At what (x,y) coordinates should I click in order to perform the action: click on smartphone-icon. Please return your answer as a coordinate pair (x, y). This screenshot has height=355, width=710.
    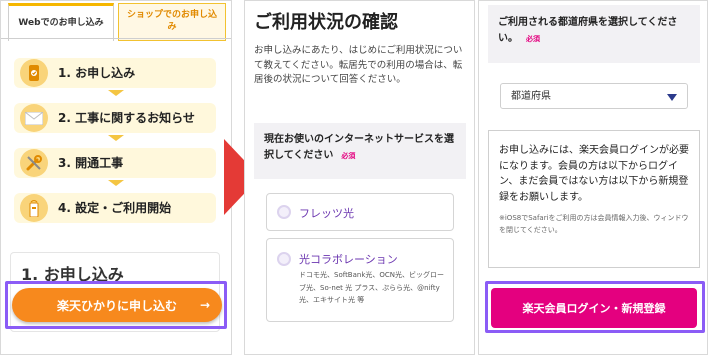
    Looking at the image, I should click on (34, 73).